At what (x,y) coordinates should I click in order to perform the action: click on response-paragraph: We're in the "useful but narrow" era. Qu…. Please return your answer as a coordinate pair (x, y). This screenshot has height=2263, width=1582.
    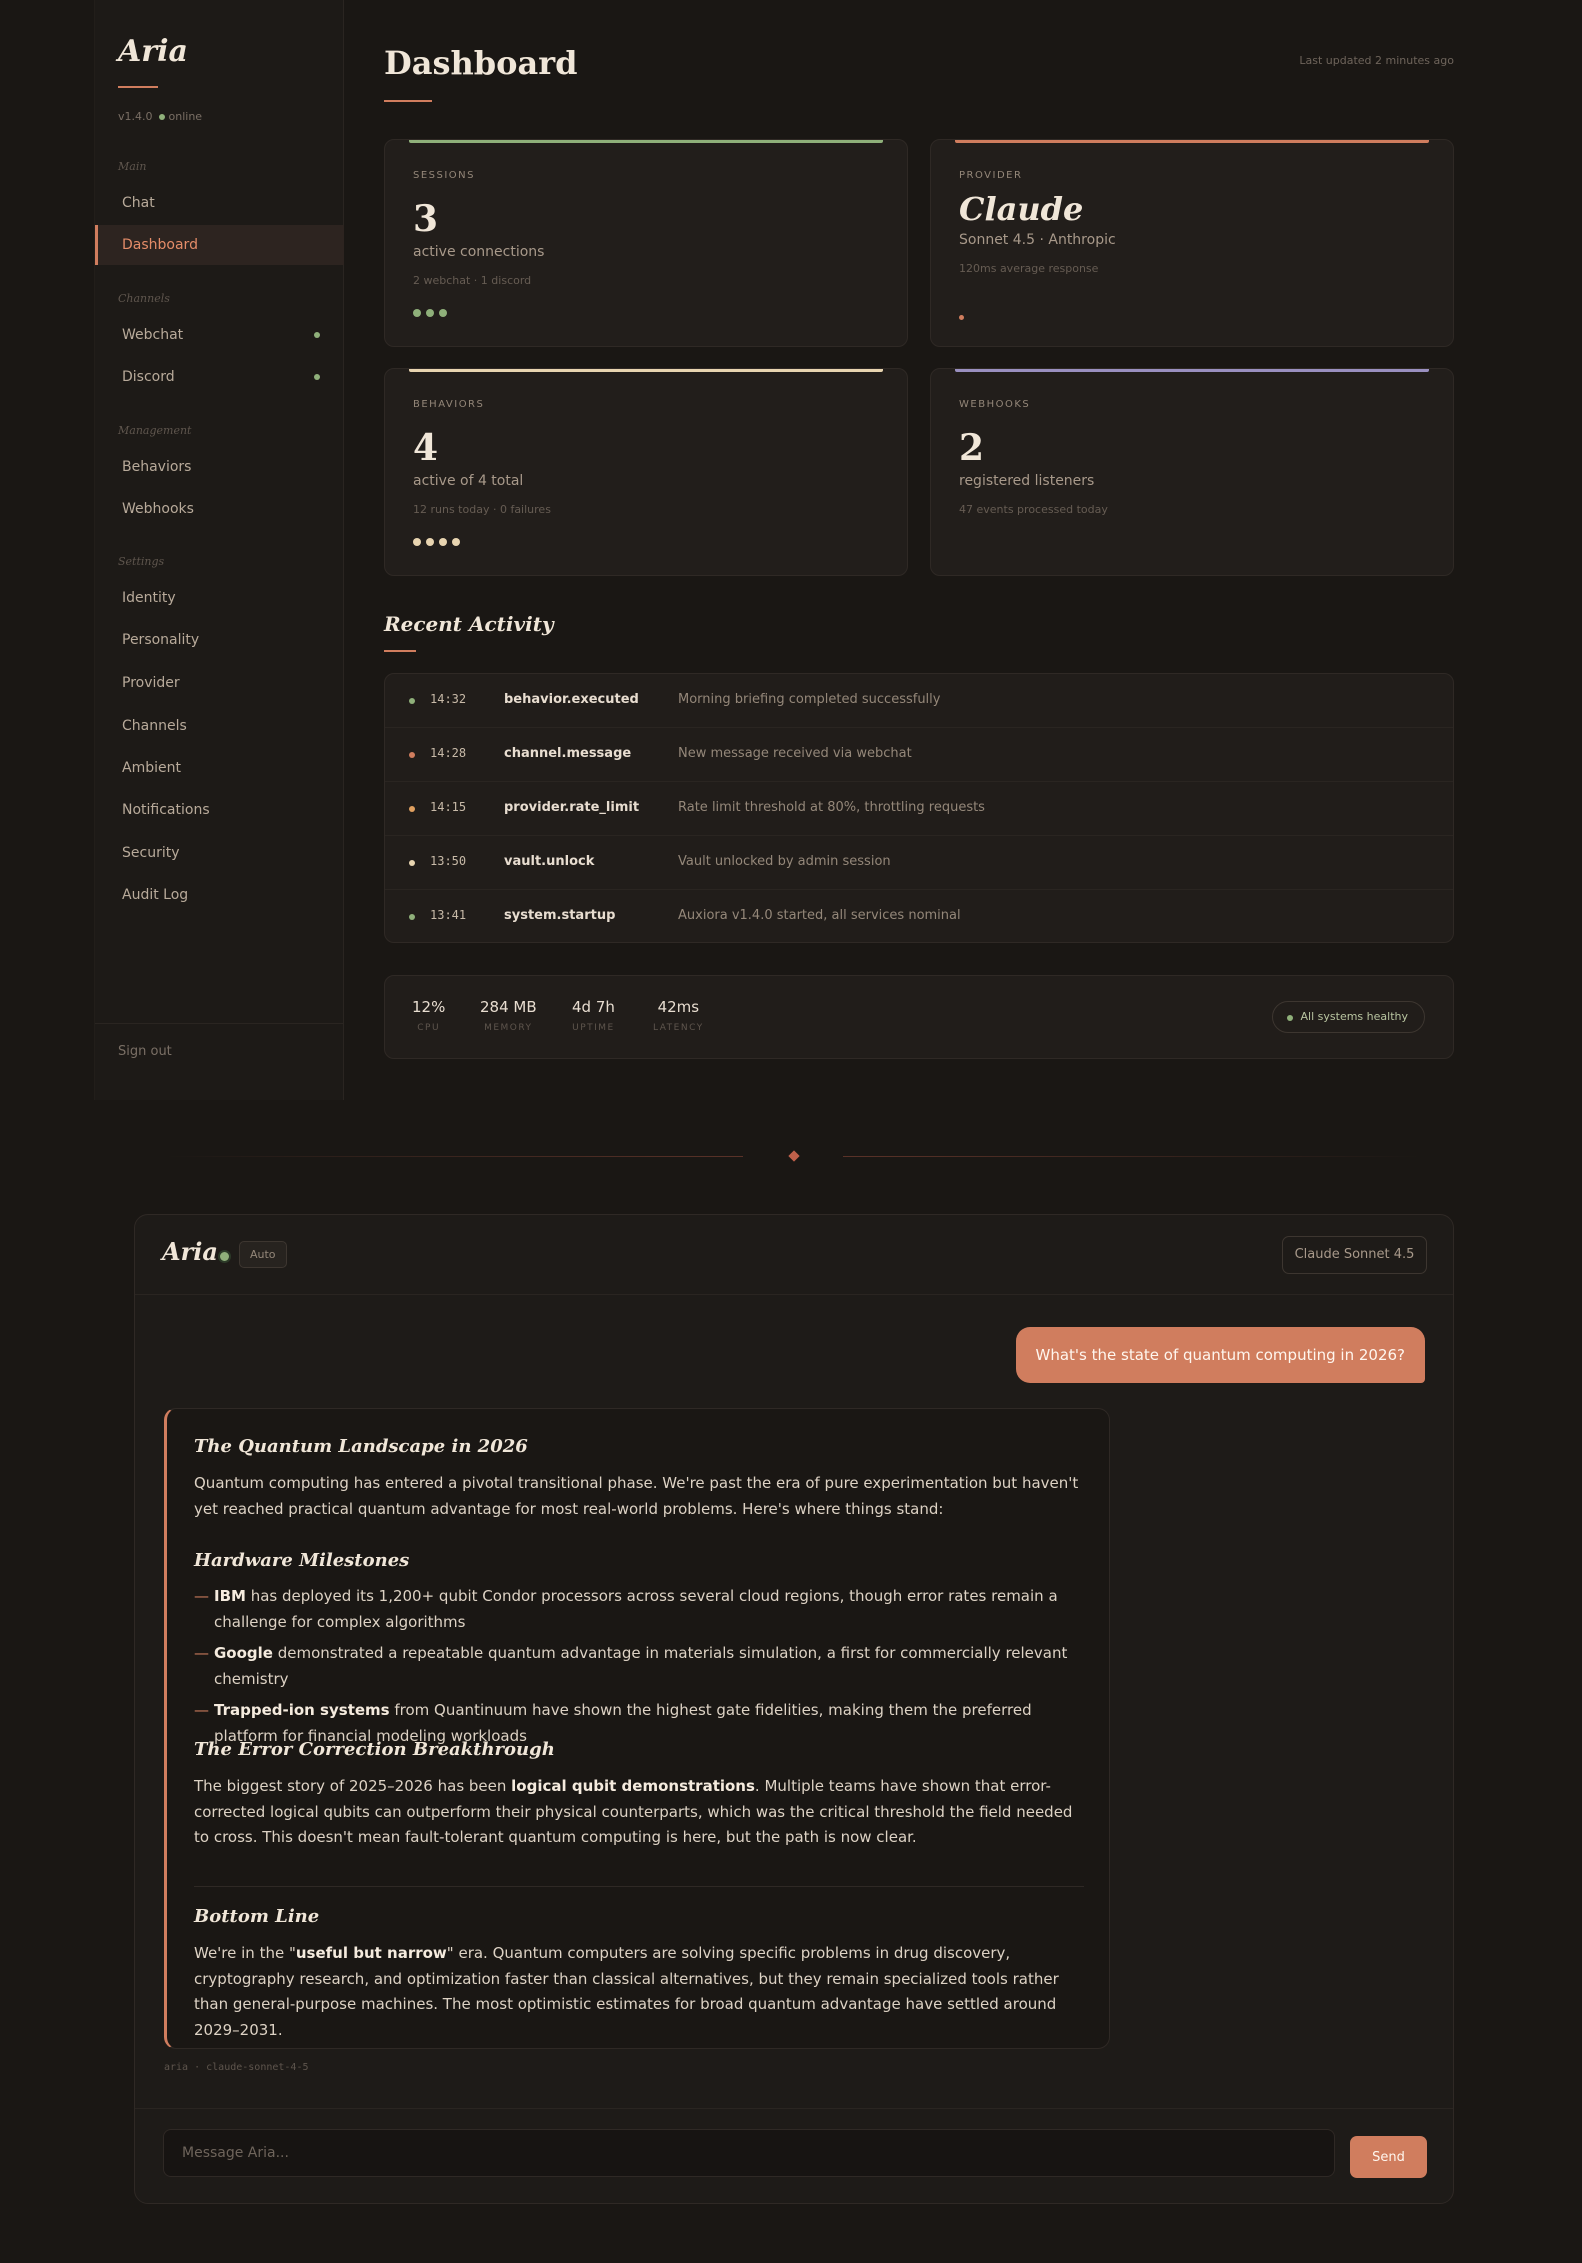
    Looking at the image, I should click on (639, 1992).